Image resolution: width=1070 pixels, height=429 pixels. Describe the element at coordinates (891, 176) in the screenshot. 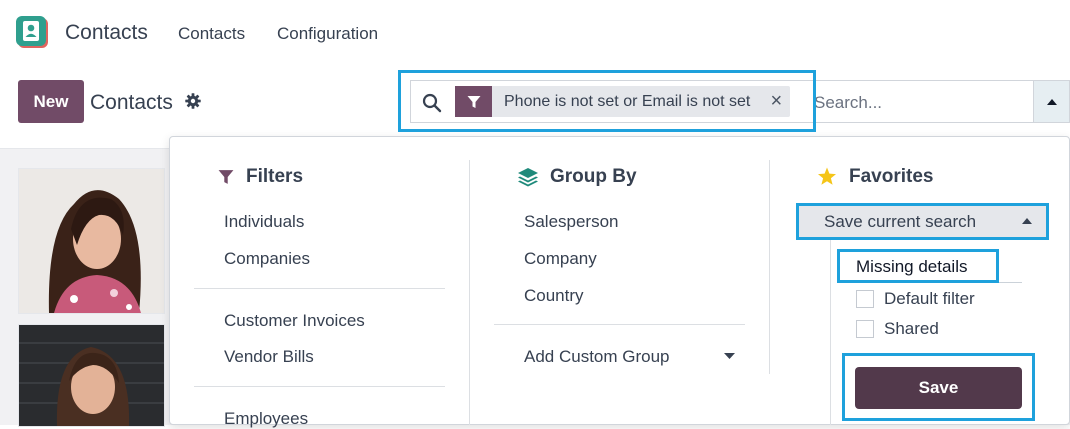

I see `favorites-heading: Favorites` at that location.